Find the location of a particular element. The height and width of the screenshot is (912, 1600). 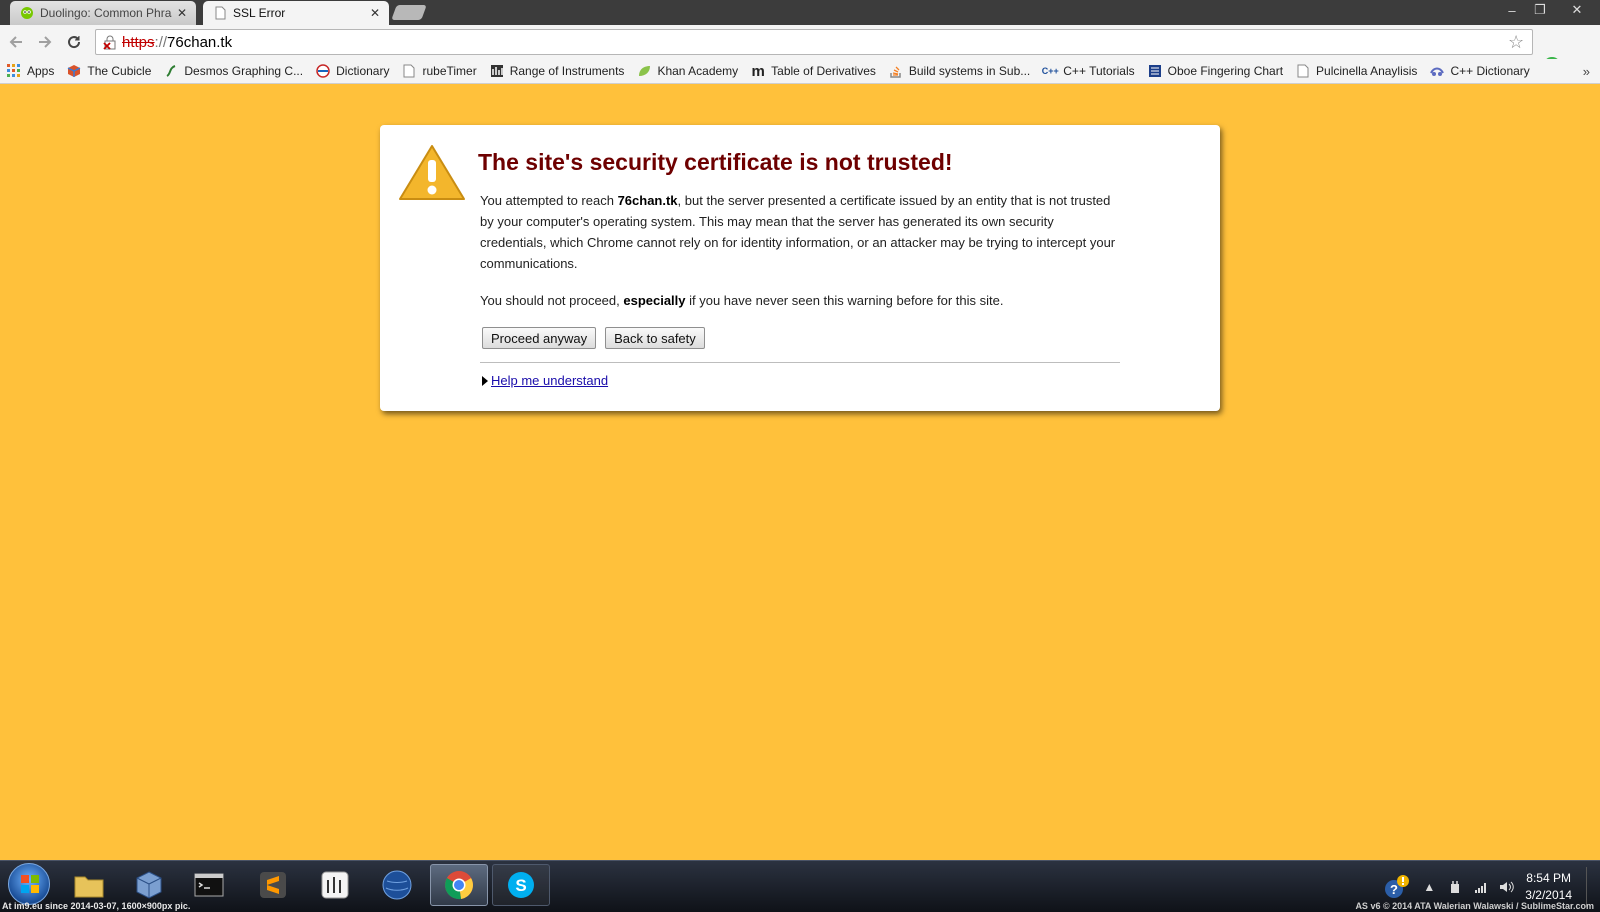

help-me-understand-link: Help me understand is located at coordinates (549, 380).